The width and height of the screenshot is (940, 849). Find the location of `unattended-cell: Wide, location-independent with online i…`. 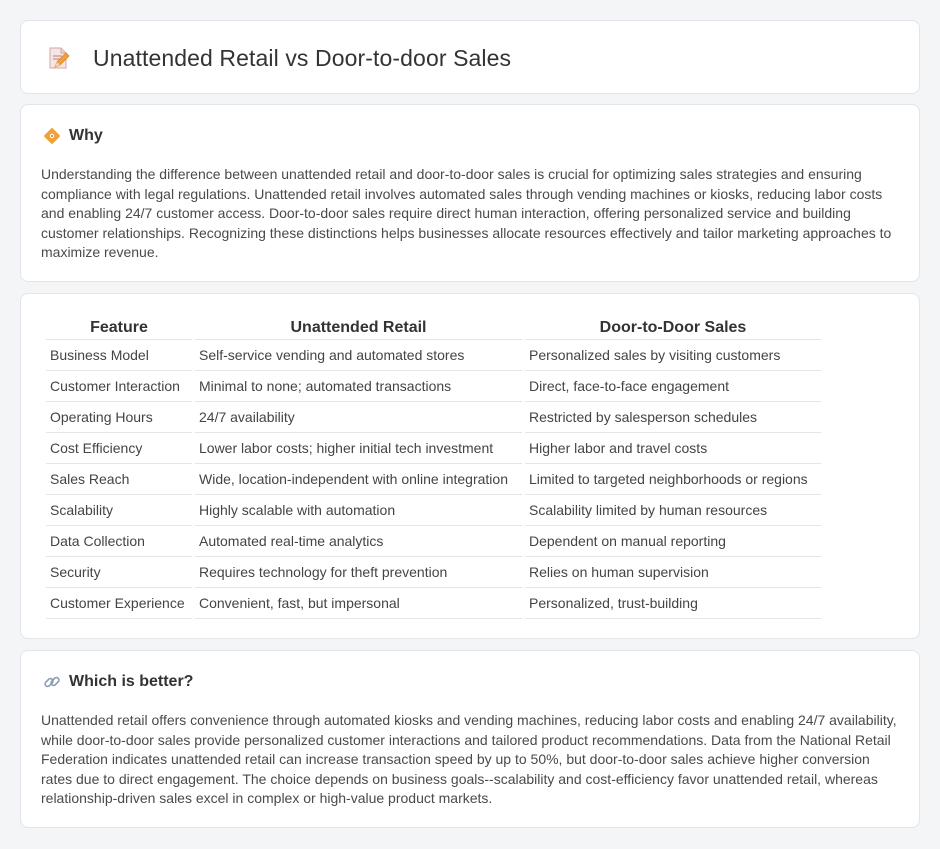

unattended-cell: Wide, location-independent with online i… is located at coordinates (358, 479).